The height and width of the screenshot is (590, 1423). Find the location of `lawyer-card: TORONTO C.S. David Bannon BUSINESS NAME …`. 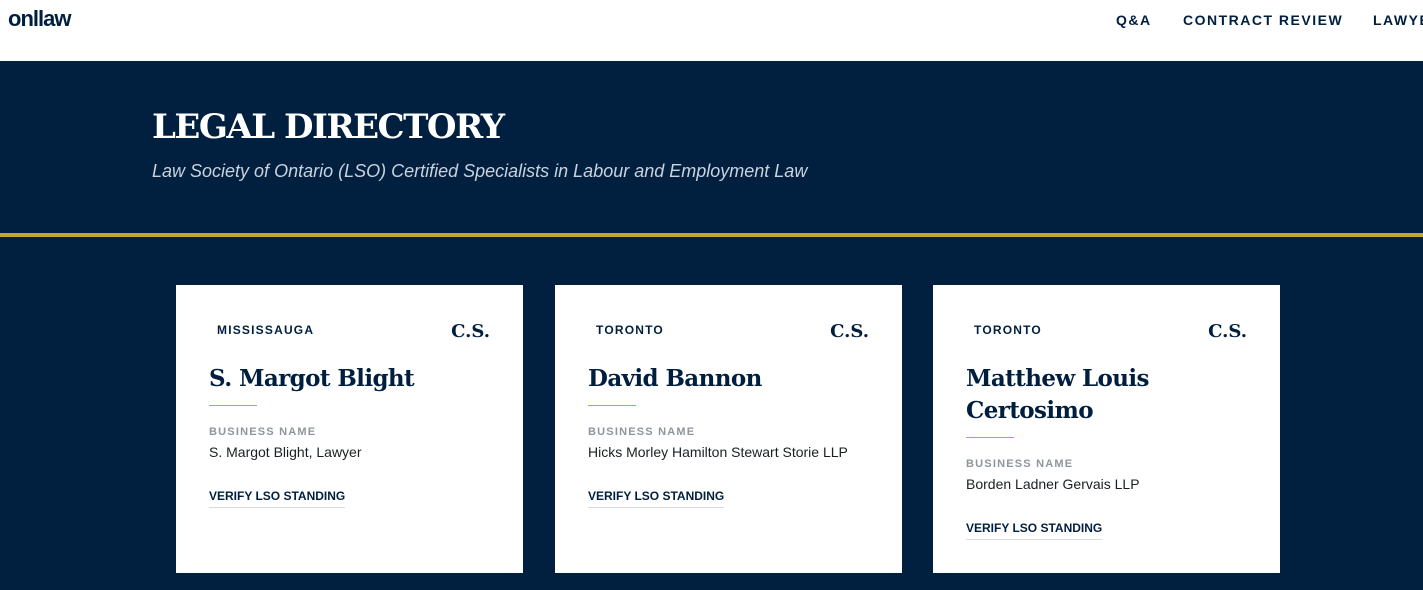

lawyer-card: TORONTO C.S. David Bannon BUSINESS NAME … is located at coordinates (728, 429).